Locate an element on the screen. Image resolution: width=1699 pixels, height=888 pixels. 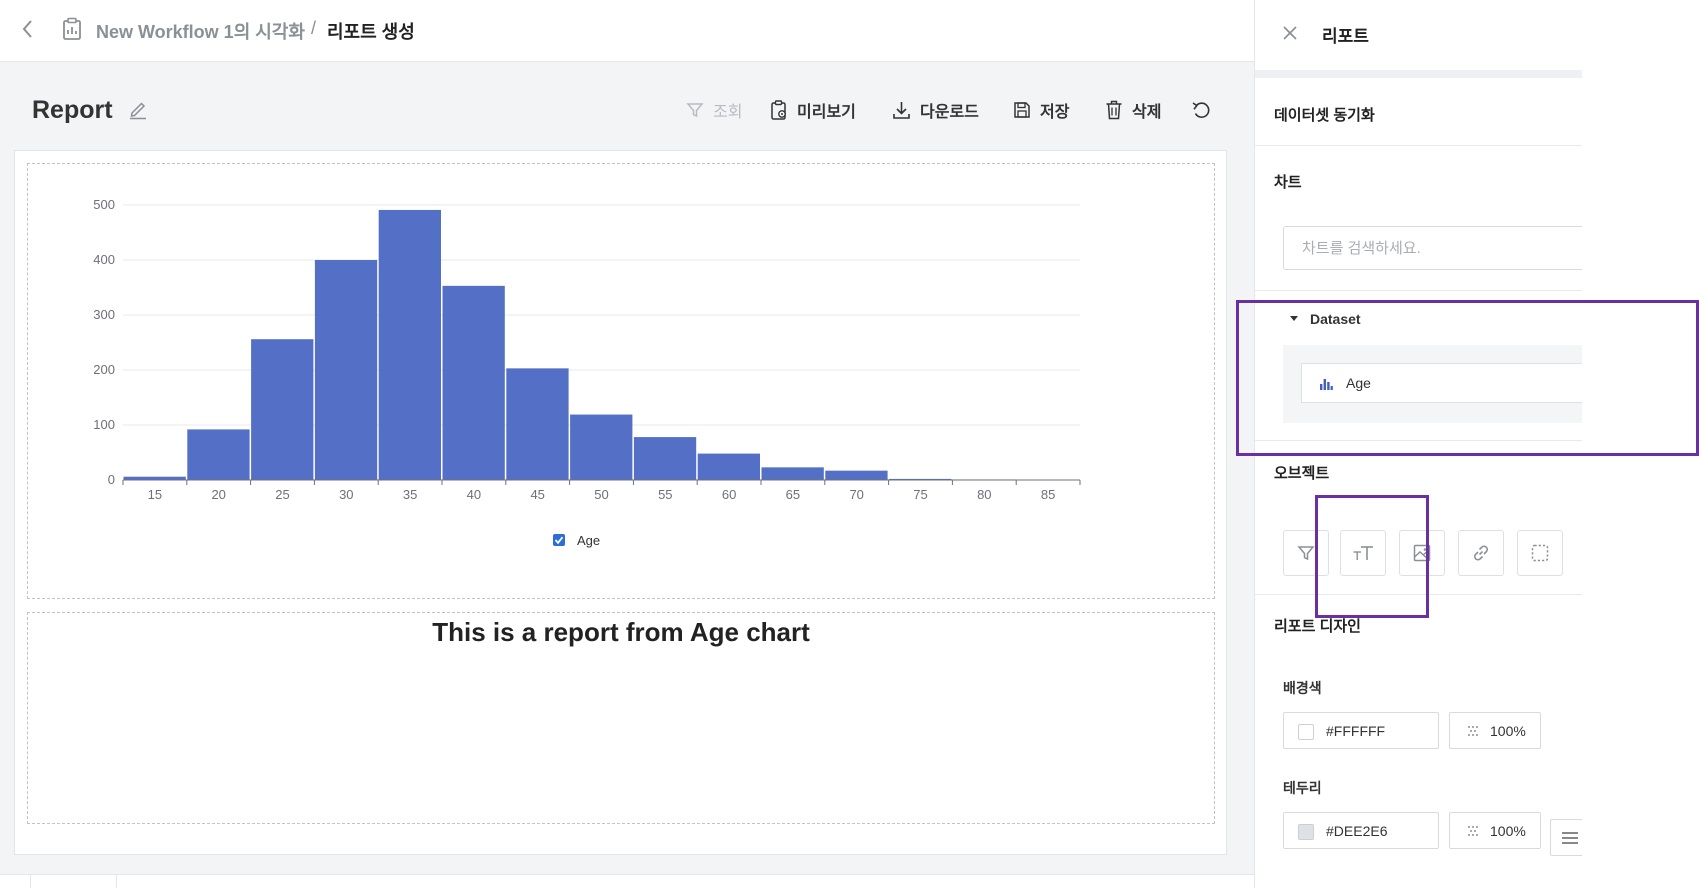
bar-chart-icon is located at coordinates (1326, 384).